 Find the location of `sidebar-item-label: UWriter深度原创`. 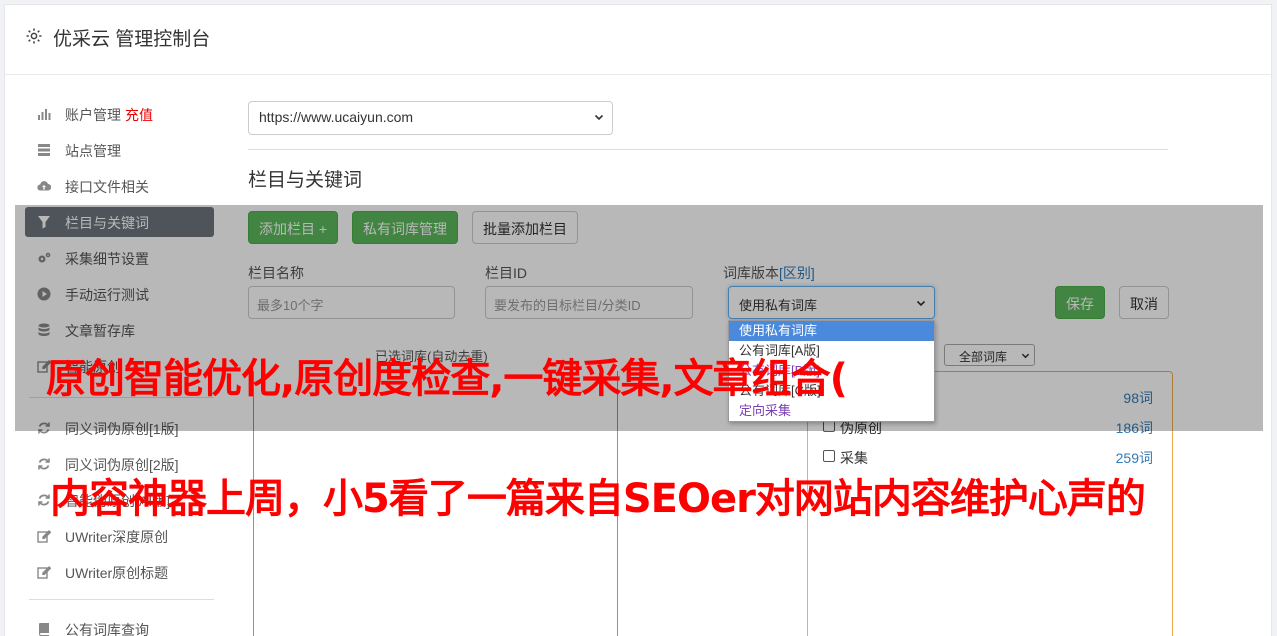

sidebar-item-label: UWriter深度原创 is located at coordinates (117, 537).